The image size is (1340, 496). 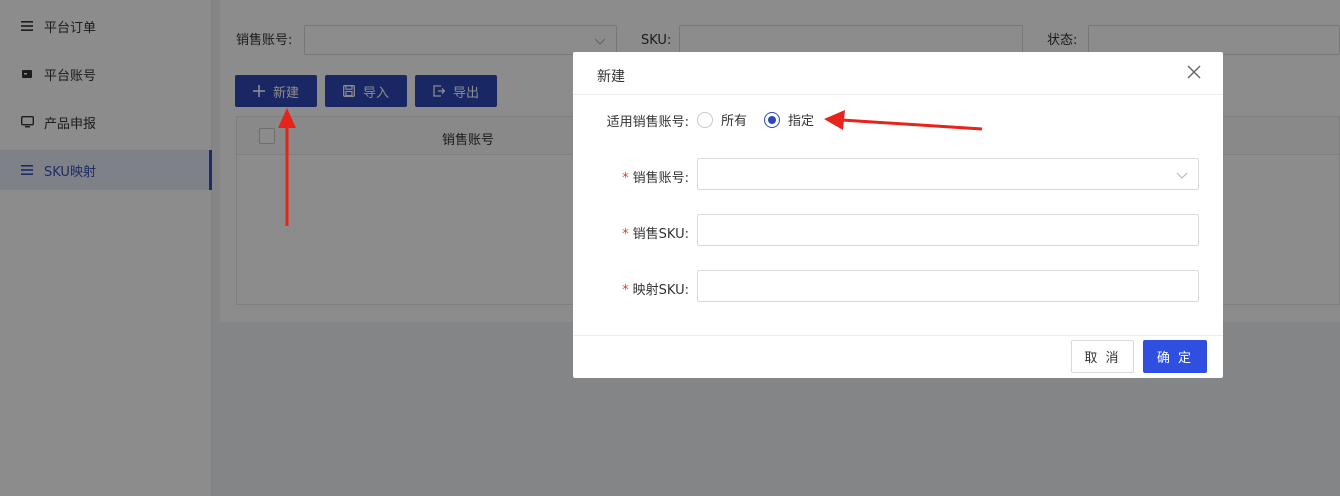 I want to click on radio-circle-checked, so click(x=772, y=119).